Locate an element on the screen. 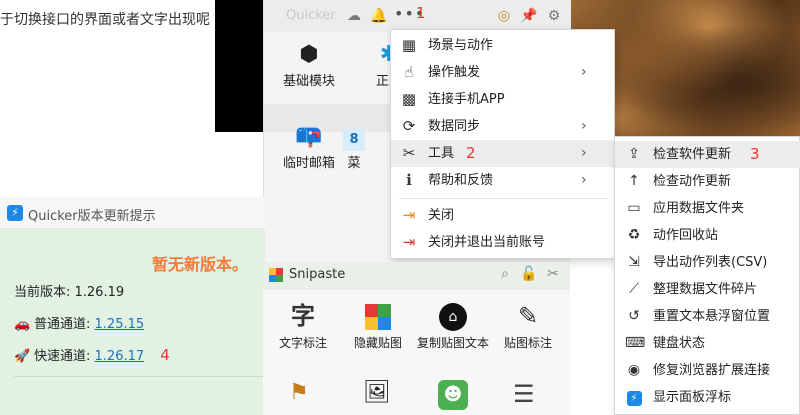  annotation-marker-2: 2 is located at coordinates (471, 153).